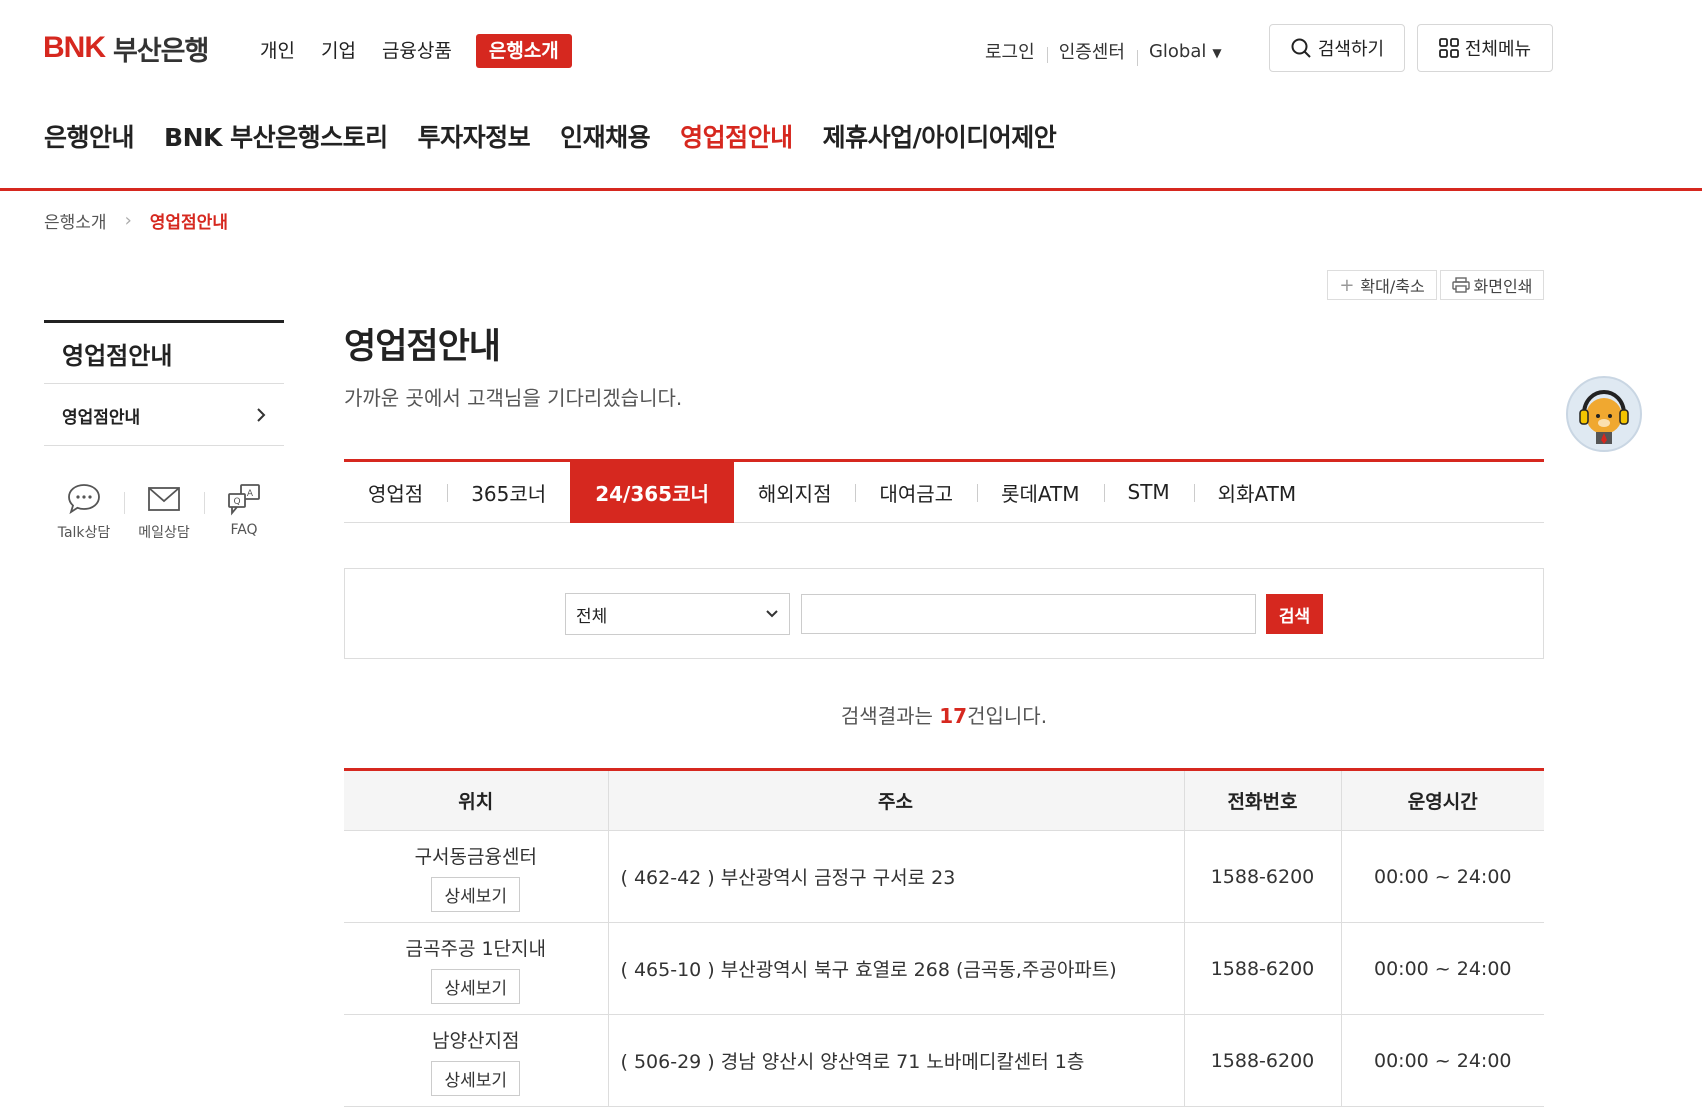 This screenshot has height=1111, width=1702. I want to click on zoom-button: + 확대/축소, so click(1382, 285).